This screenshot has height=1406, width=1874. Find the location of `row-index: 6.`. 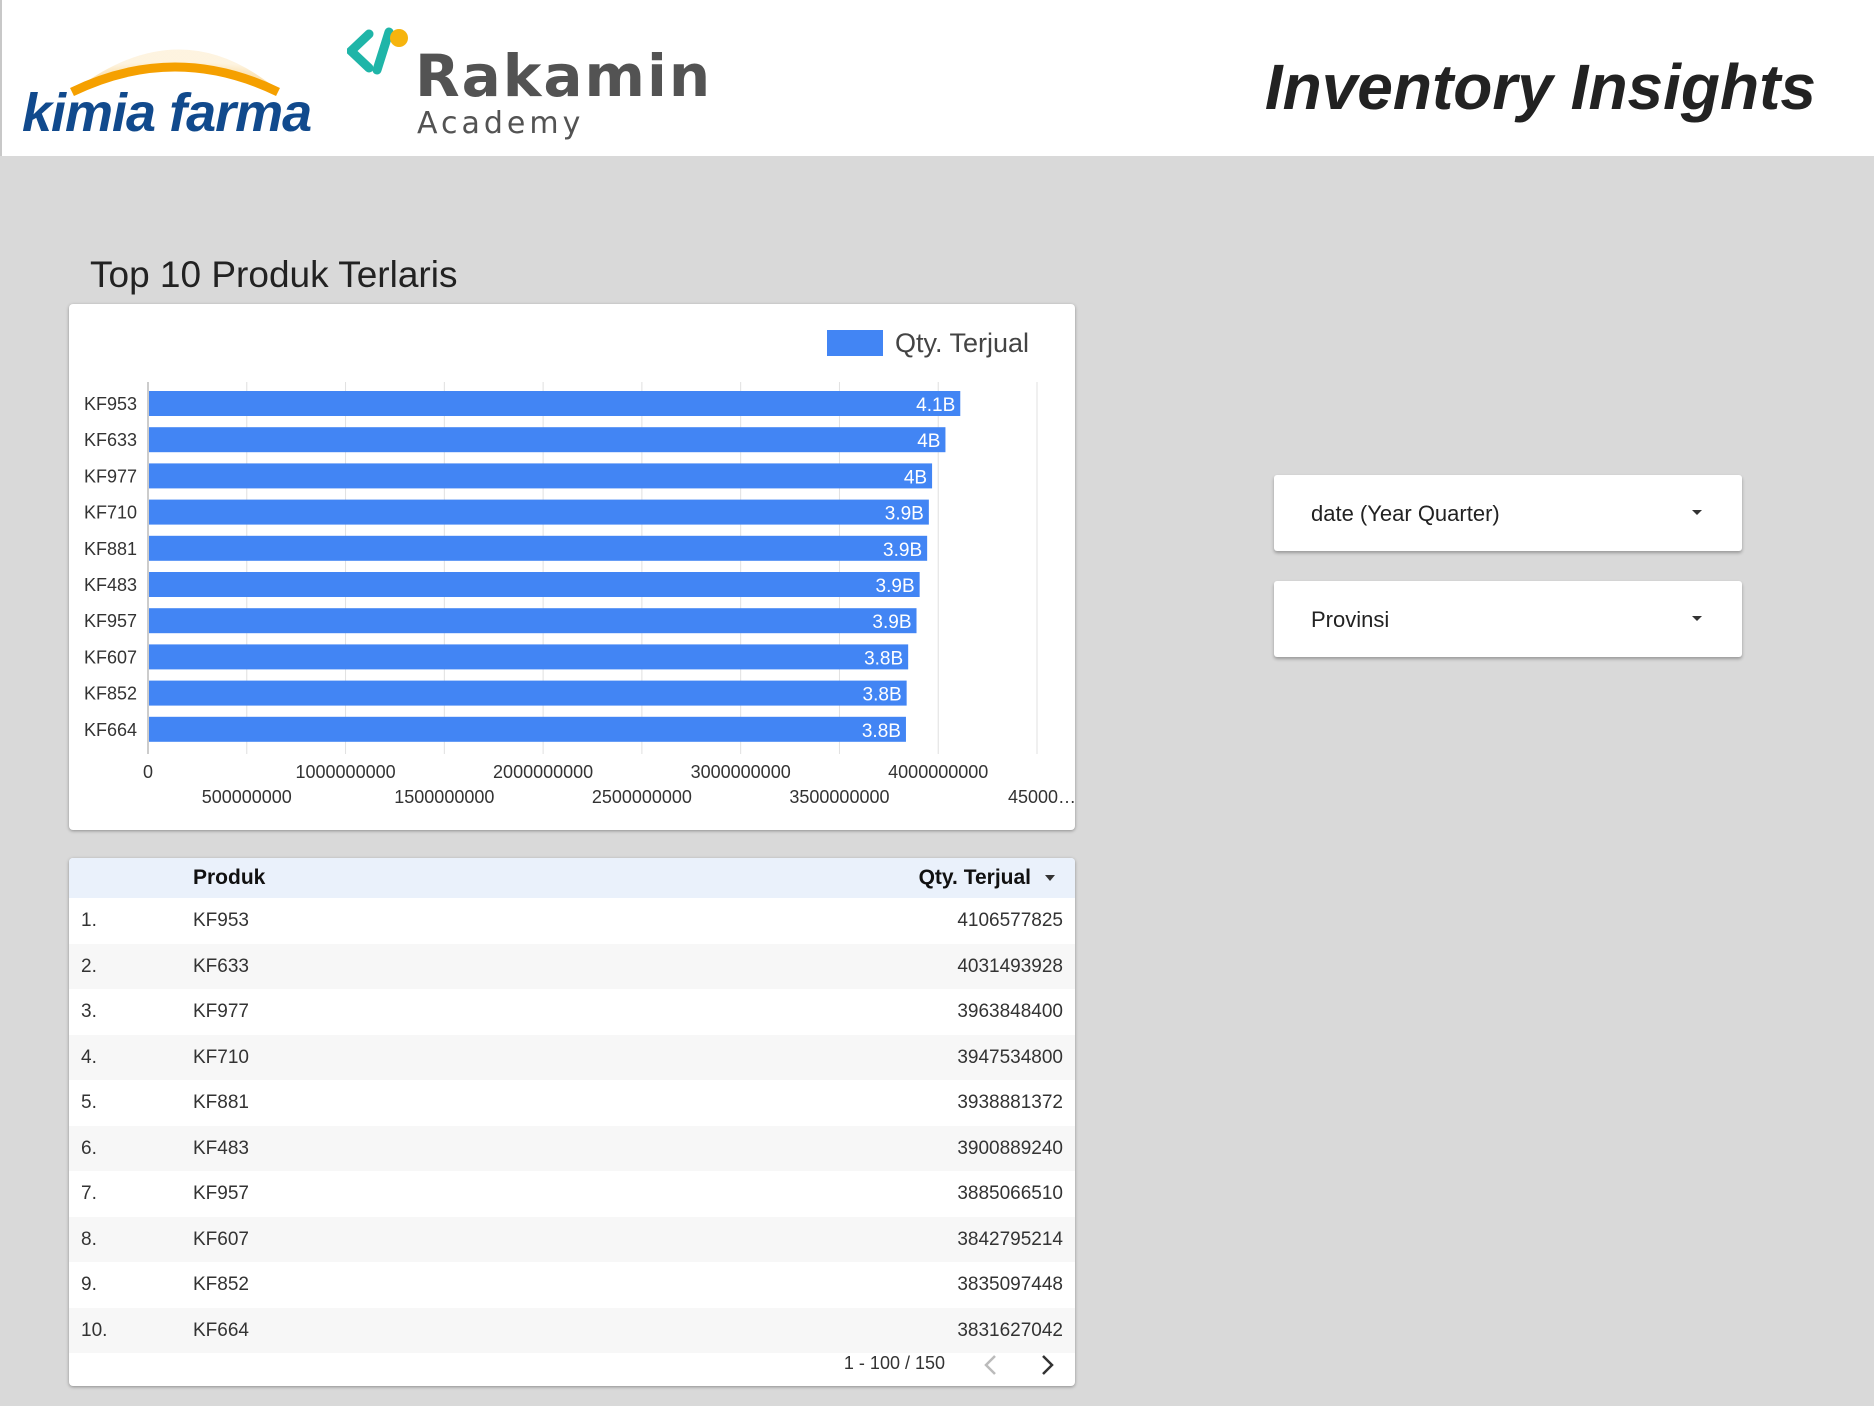

row-index: 6. is located at coordinates (89, 1148).